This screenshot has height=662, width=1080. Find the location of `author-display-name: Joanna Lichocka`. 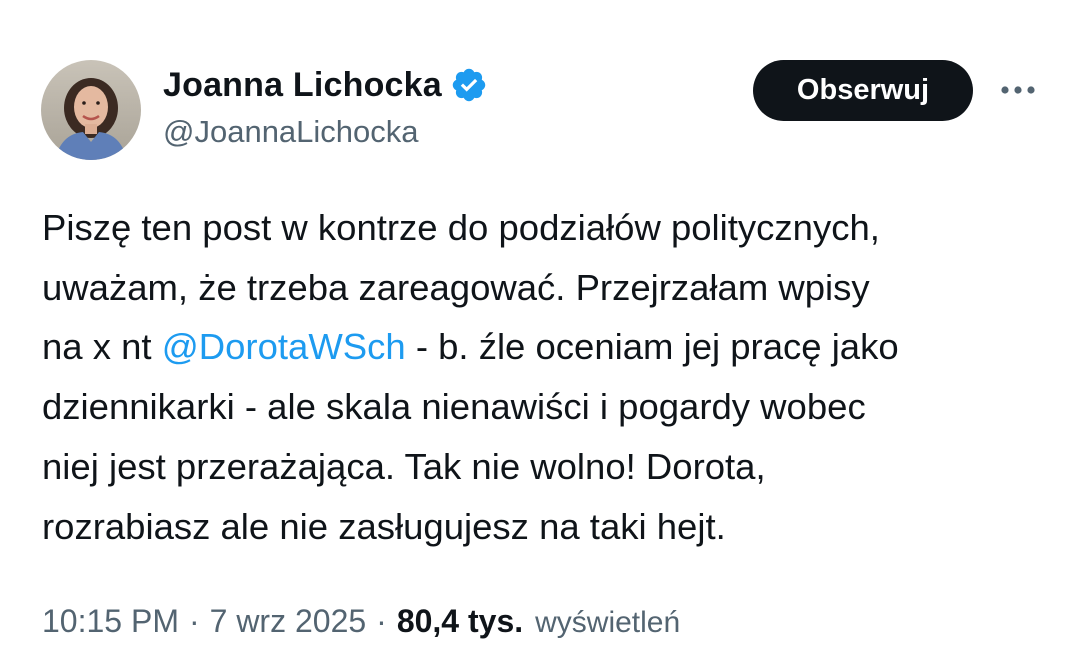

author-display-name: Joanna Lichocka is located at coordinates (302, 85).